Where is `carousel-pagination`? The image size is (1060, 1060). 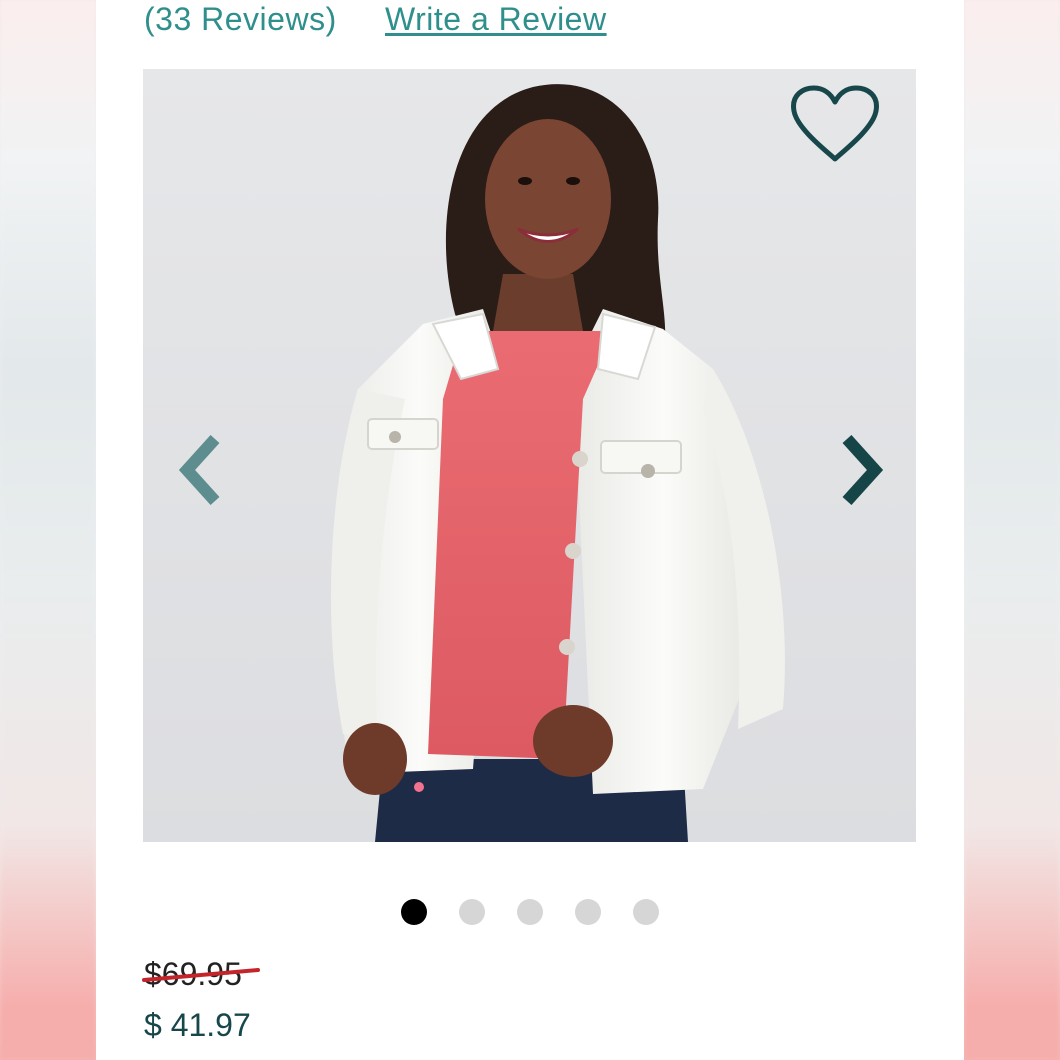
carousel-pagination is located at coordinates (530, 912).